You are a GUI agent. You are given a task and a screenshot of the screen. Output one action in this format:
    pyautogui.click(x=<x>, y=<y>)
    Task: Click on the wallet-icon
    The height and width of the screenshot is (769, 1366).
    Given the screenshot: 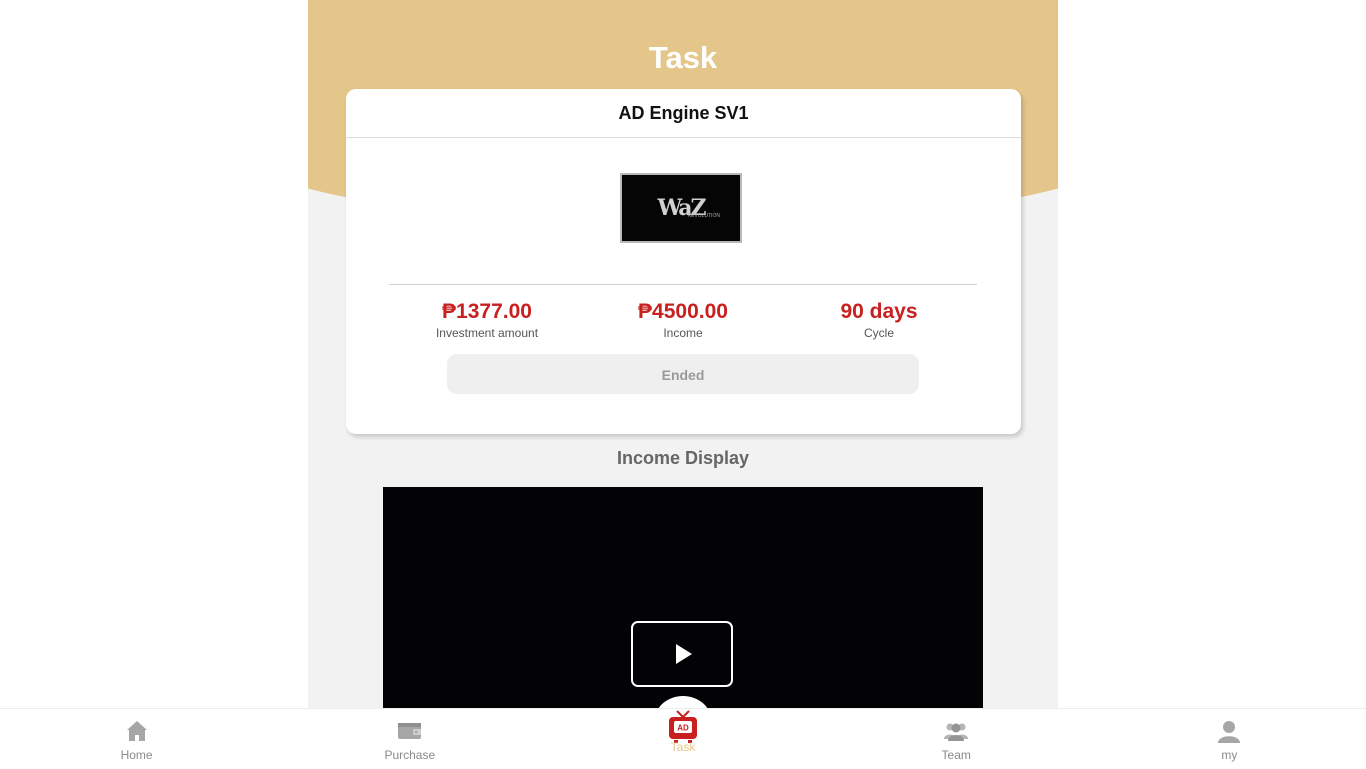 What is the action you would take?
    pyautogui.click(x=410, y=731)
    